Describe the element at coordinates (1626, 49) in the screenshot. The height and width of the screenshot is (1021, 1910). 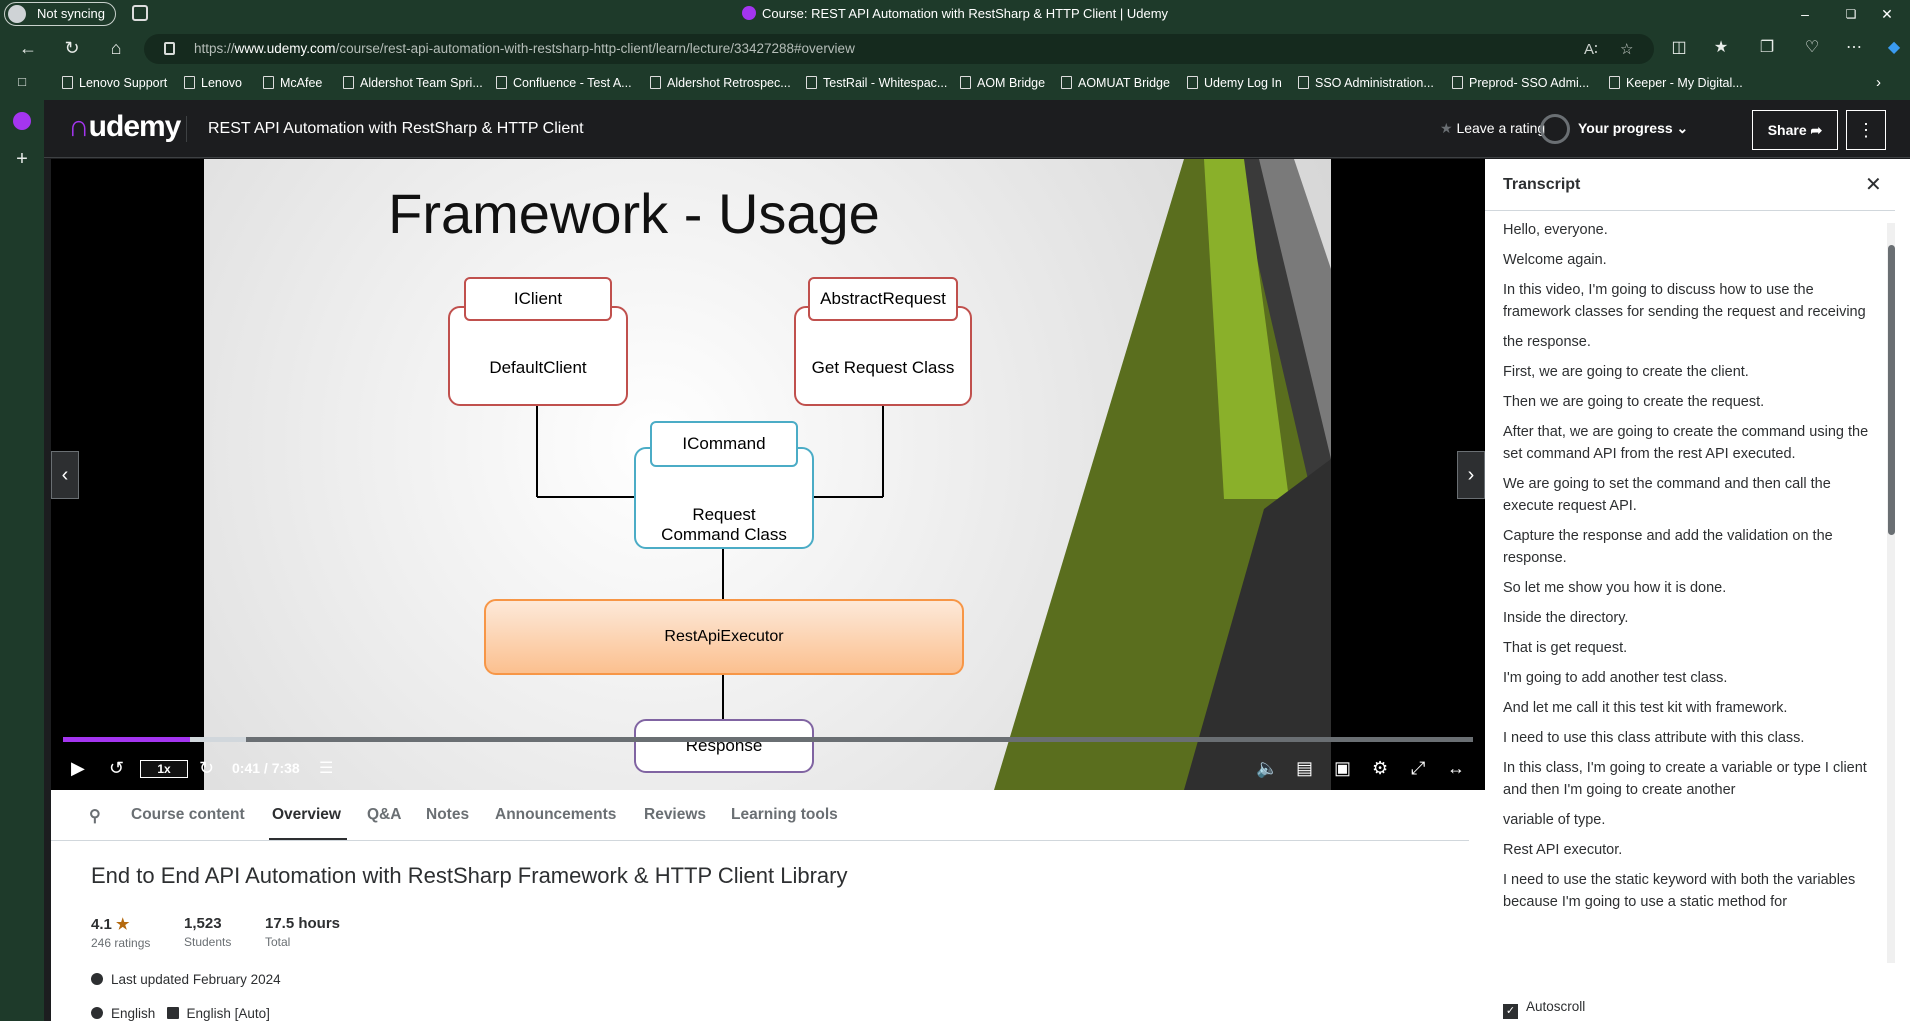
I see `favorite-star-icon: ☆` at that location.